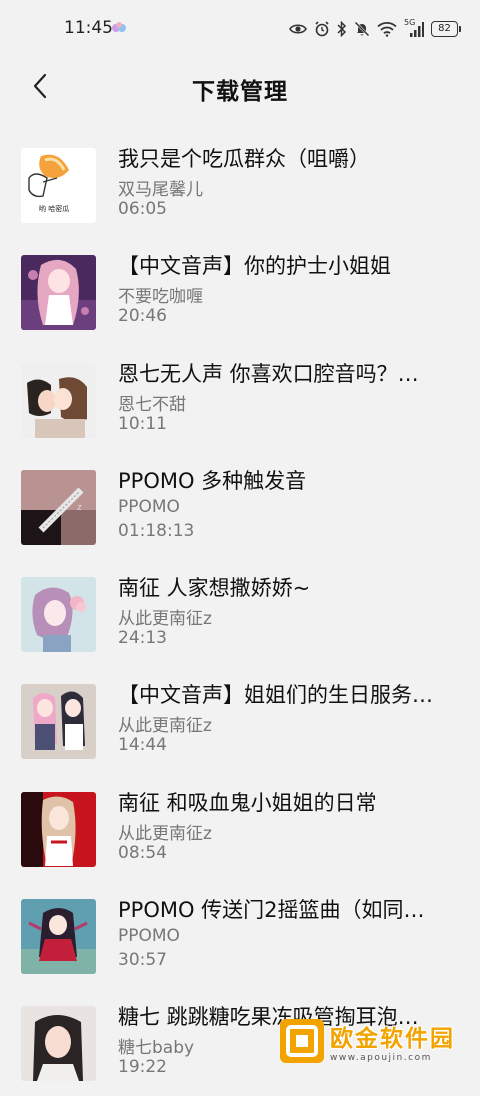  I want to click on list-item: z PPOMO 多种触发音 PPOMO 01:18:13, so click(240, 505).